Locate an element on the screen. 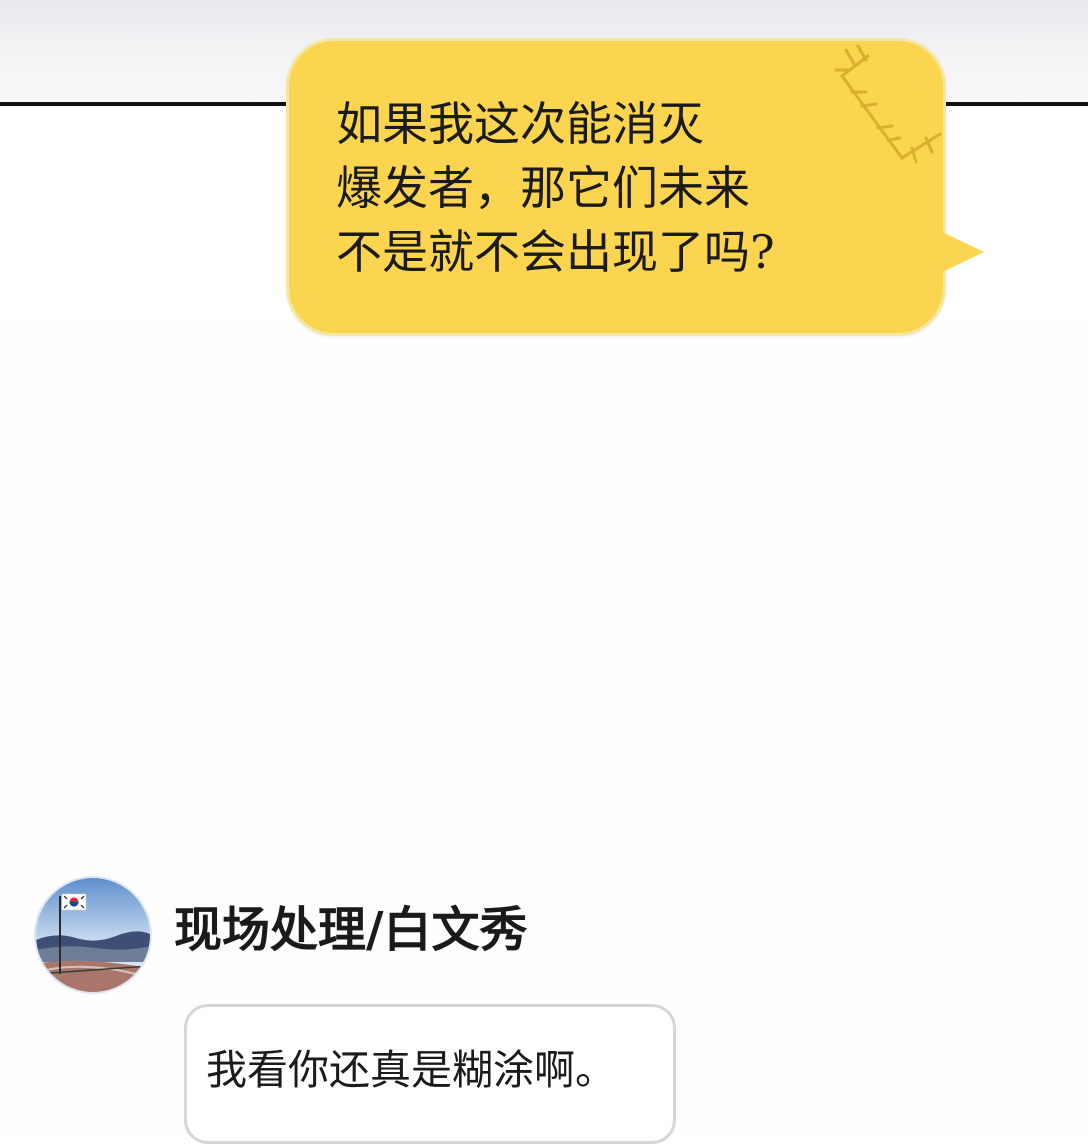 The image size is (1088, 1144). sent-bubble-tail is located at coordinates (961, 252).